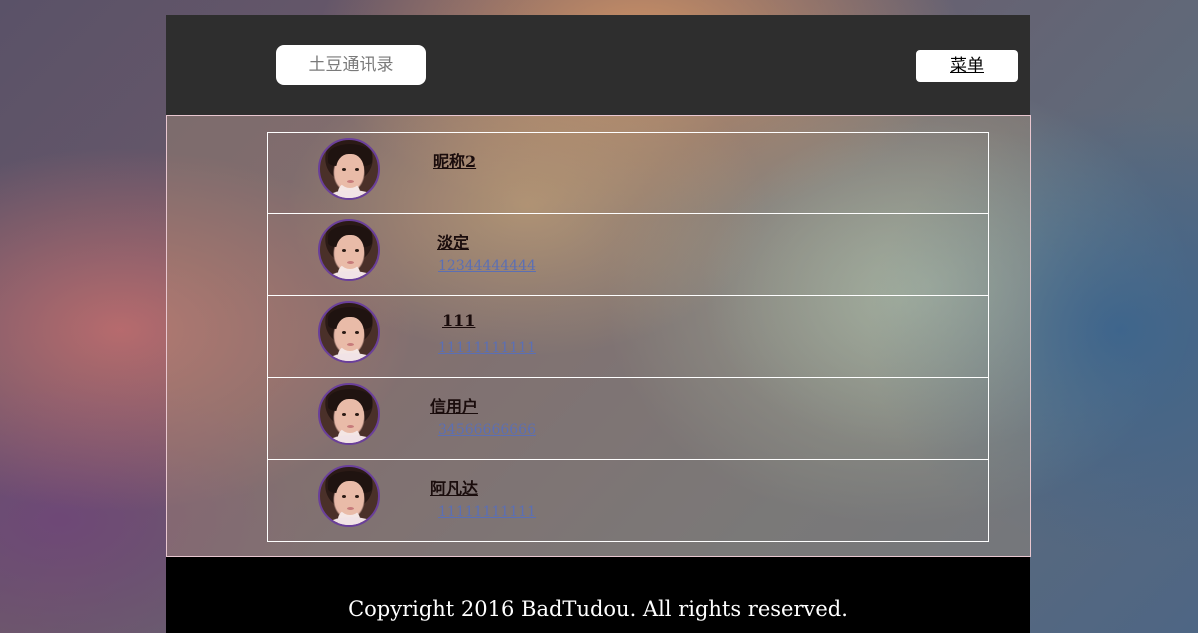  I want to click on app-title-button: 土豆通讯录, so click(351, 65).